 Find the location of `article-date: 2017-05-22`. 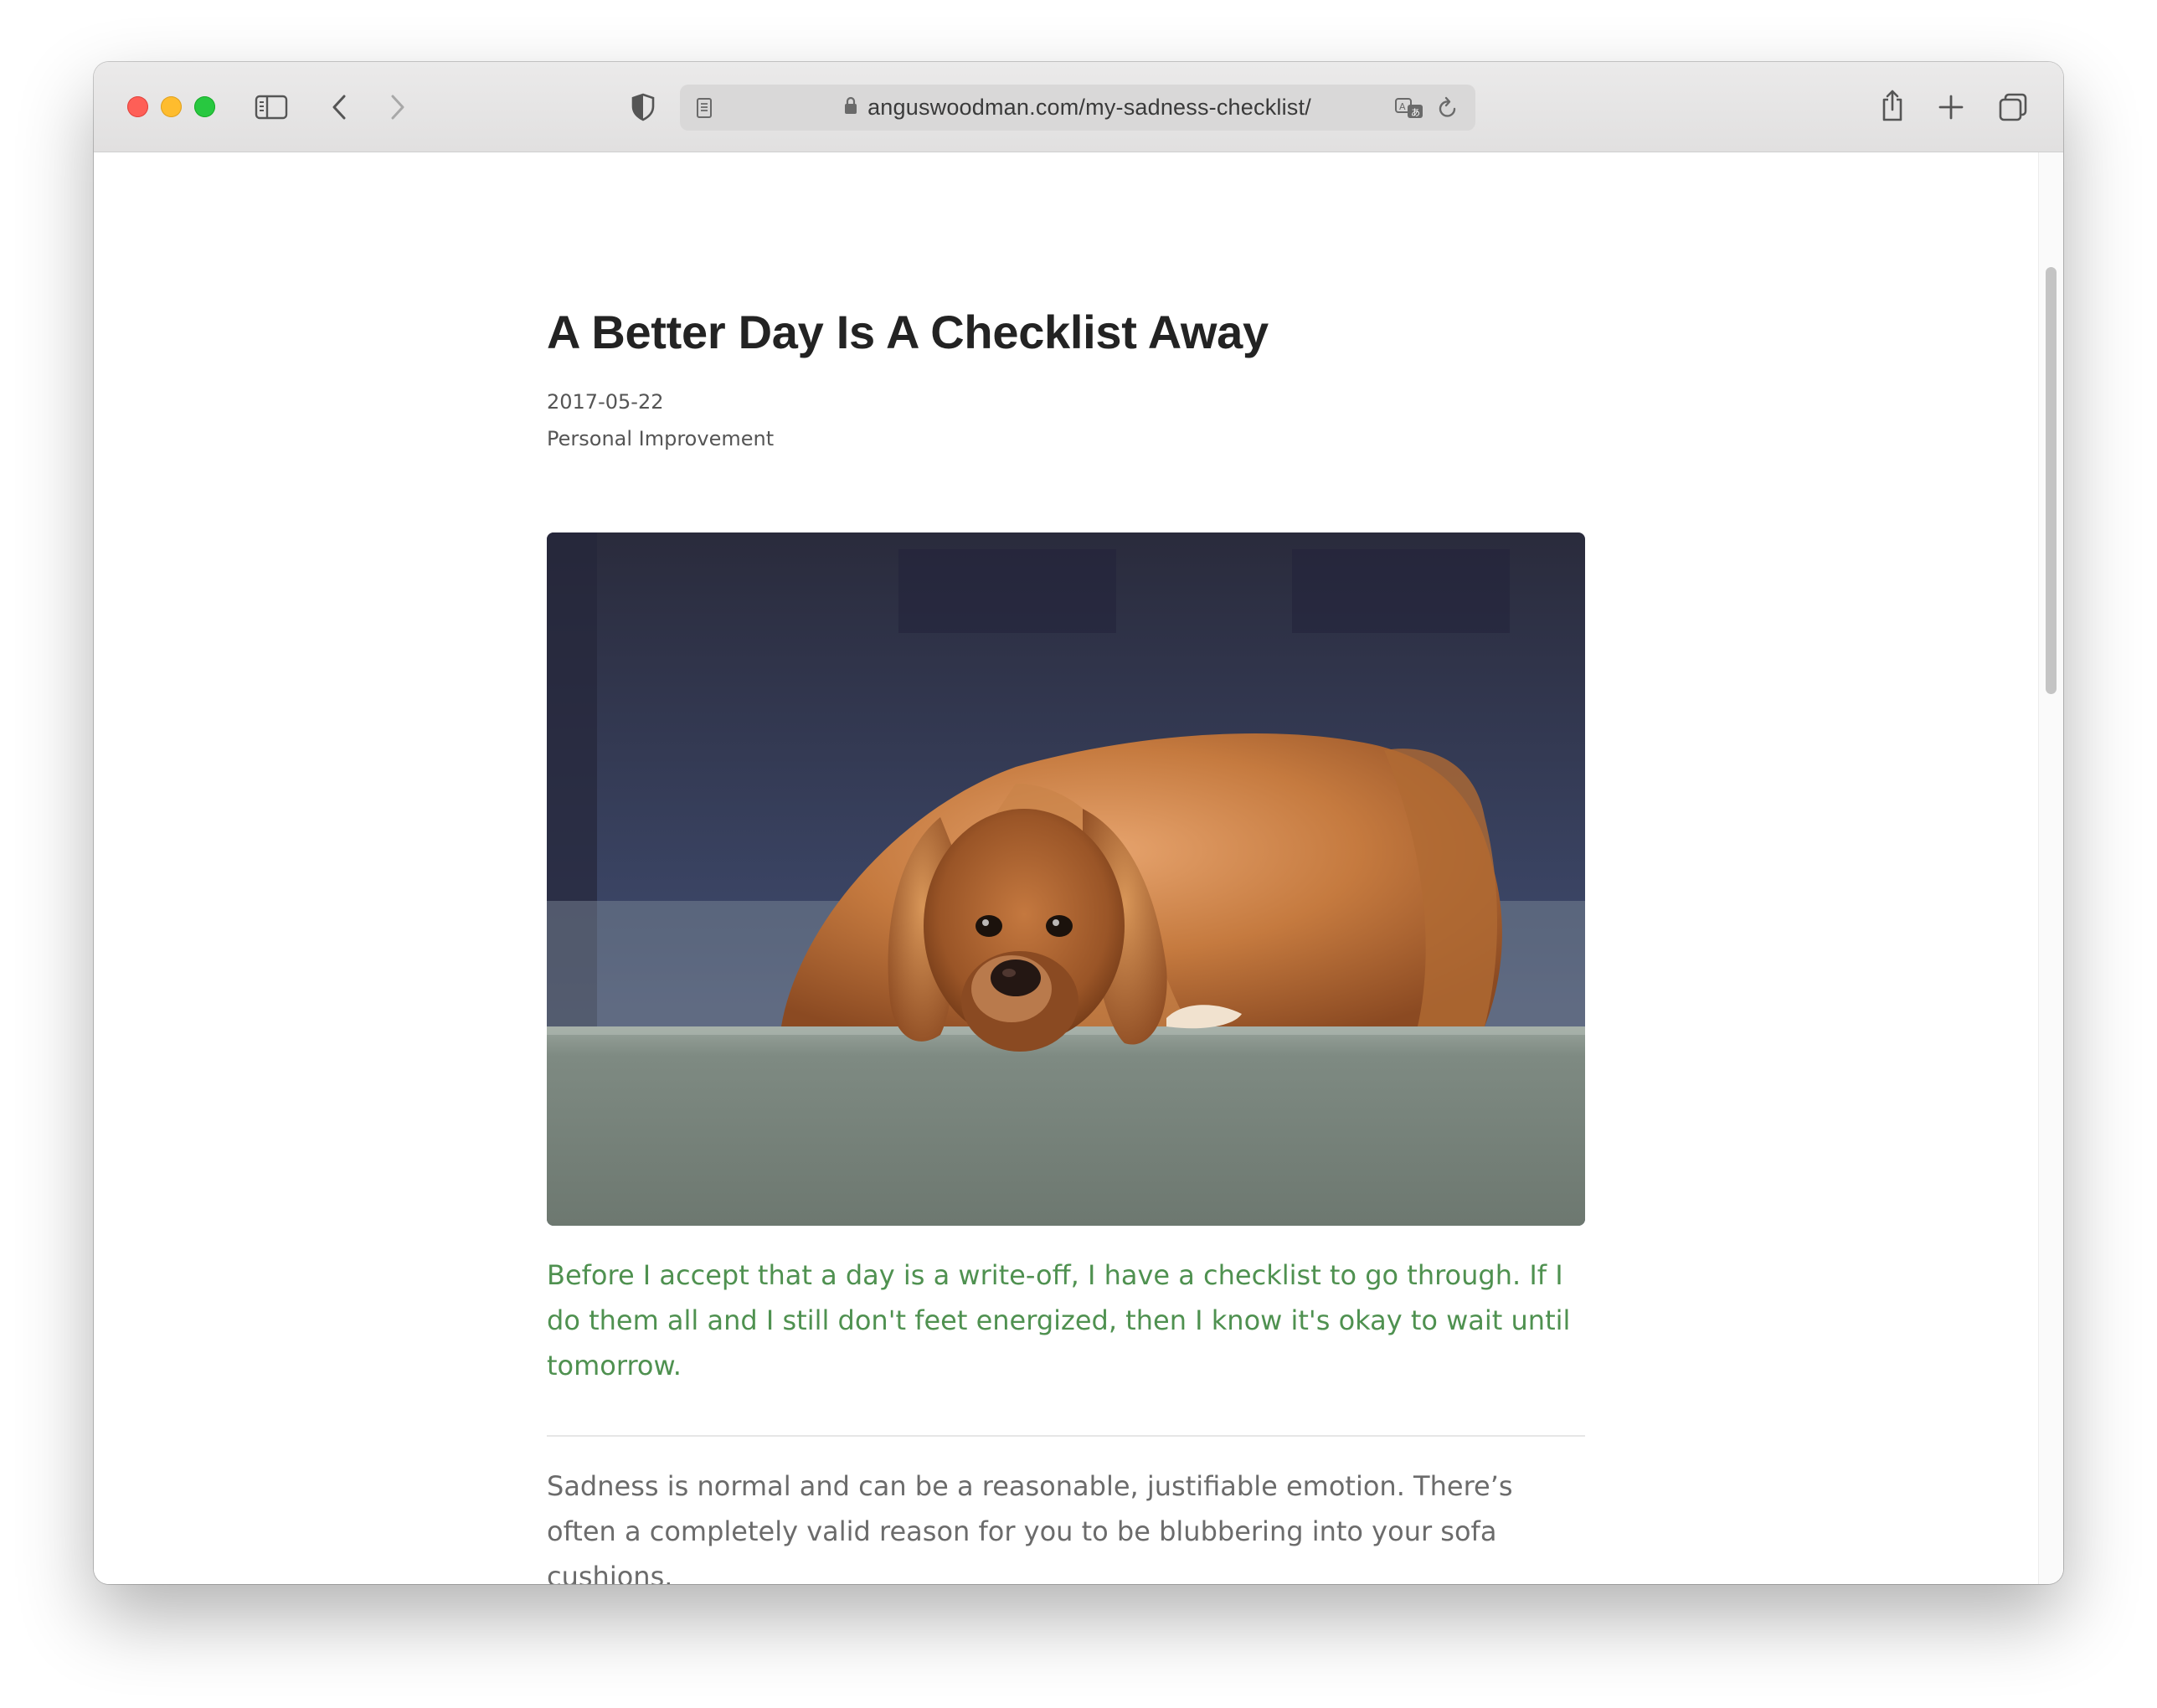

article-date: 2017-05-22 is located at coordinates (605, 402).